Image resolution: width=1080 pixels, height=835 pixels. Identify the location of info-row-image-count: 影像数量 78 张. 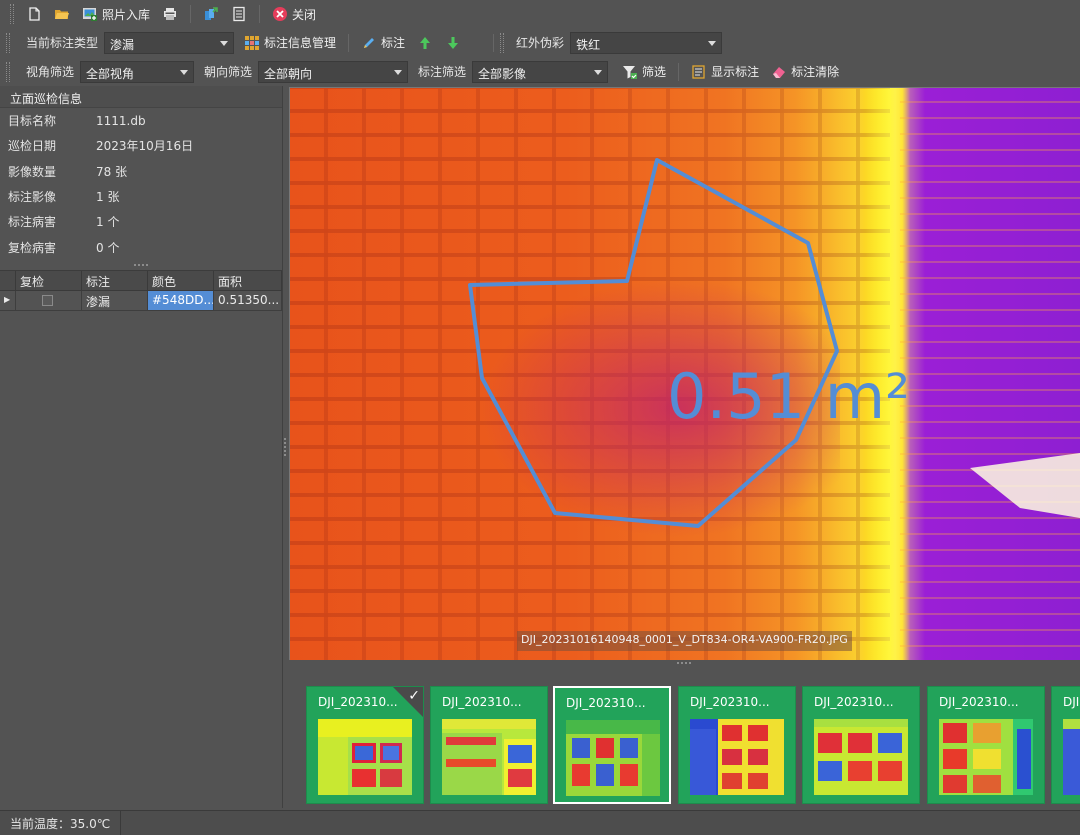
(141, 171).